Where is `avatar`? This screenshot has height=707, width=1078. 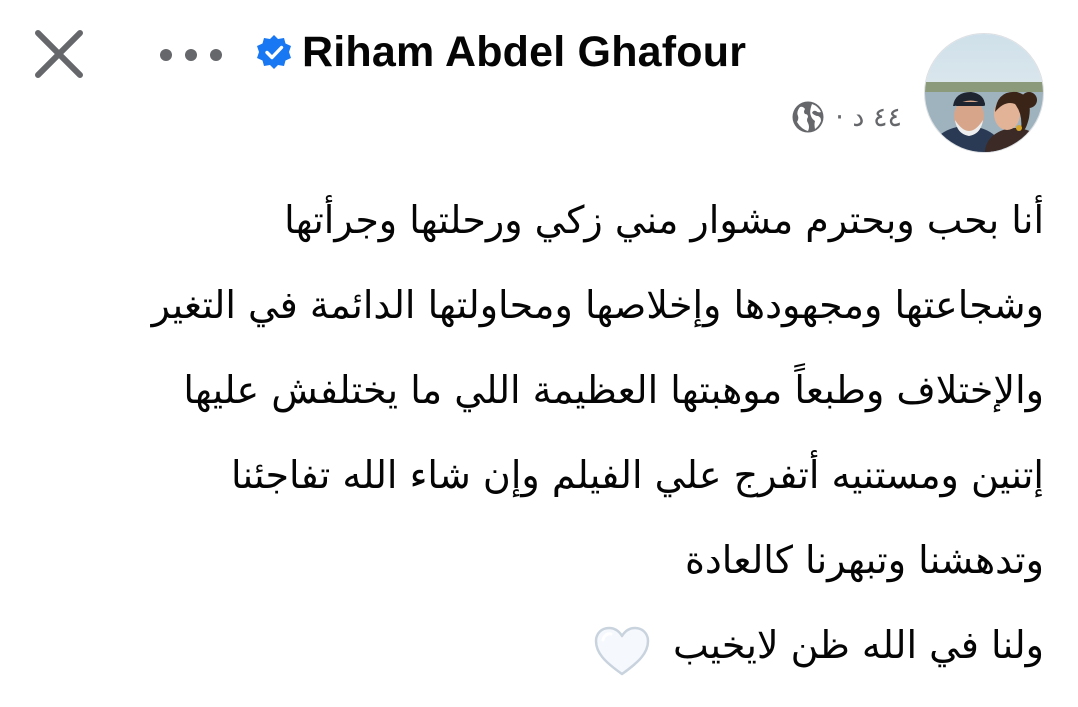 avatar is located at coordinates (984, 93).